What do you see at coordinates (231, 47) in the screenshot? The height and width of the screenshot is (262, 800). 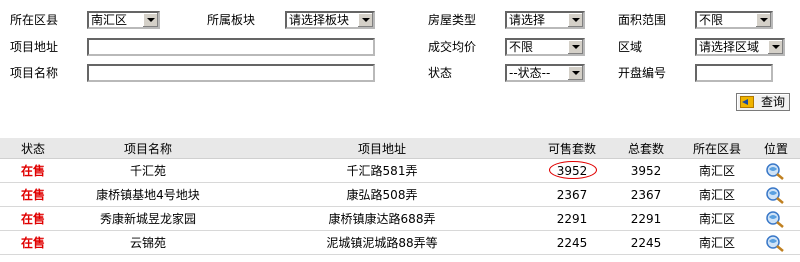 I see `address-input` at bounding box center [231, 47].